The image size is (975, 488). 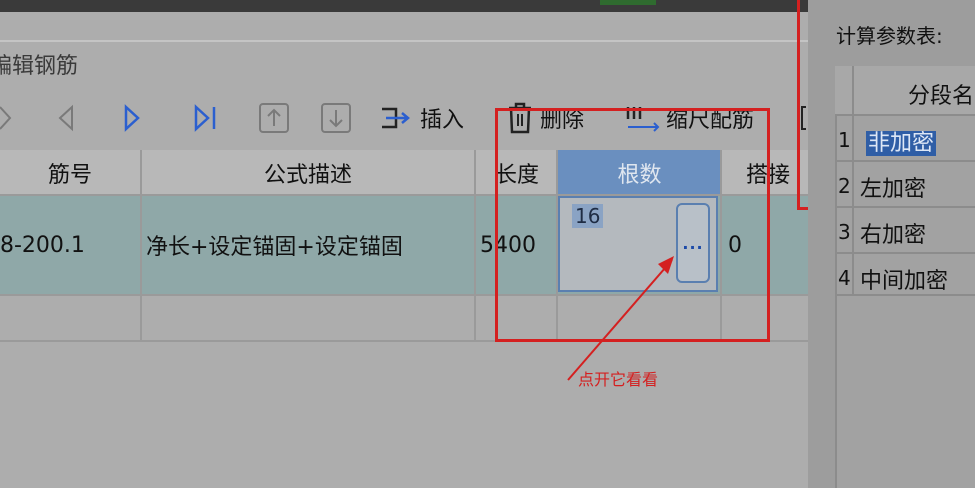 I want to click on row-number: 4, so click(x=844, y=278).